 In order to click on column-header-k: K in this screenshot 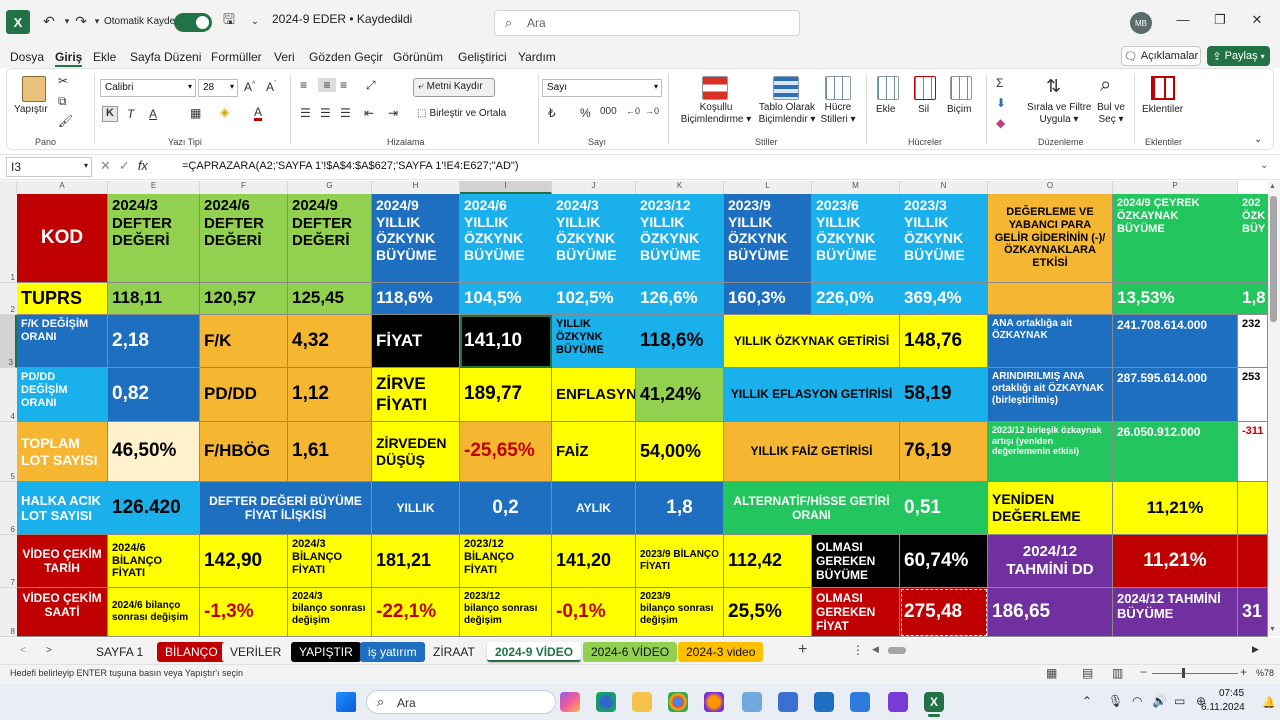, I will do `click(680, 187)`.